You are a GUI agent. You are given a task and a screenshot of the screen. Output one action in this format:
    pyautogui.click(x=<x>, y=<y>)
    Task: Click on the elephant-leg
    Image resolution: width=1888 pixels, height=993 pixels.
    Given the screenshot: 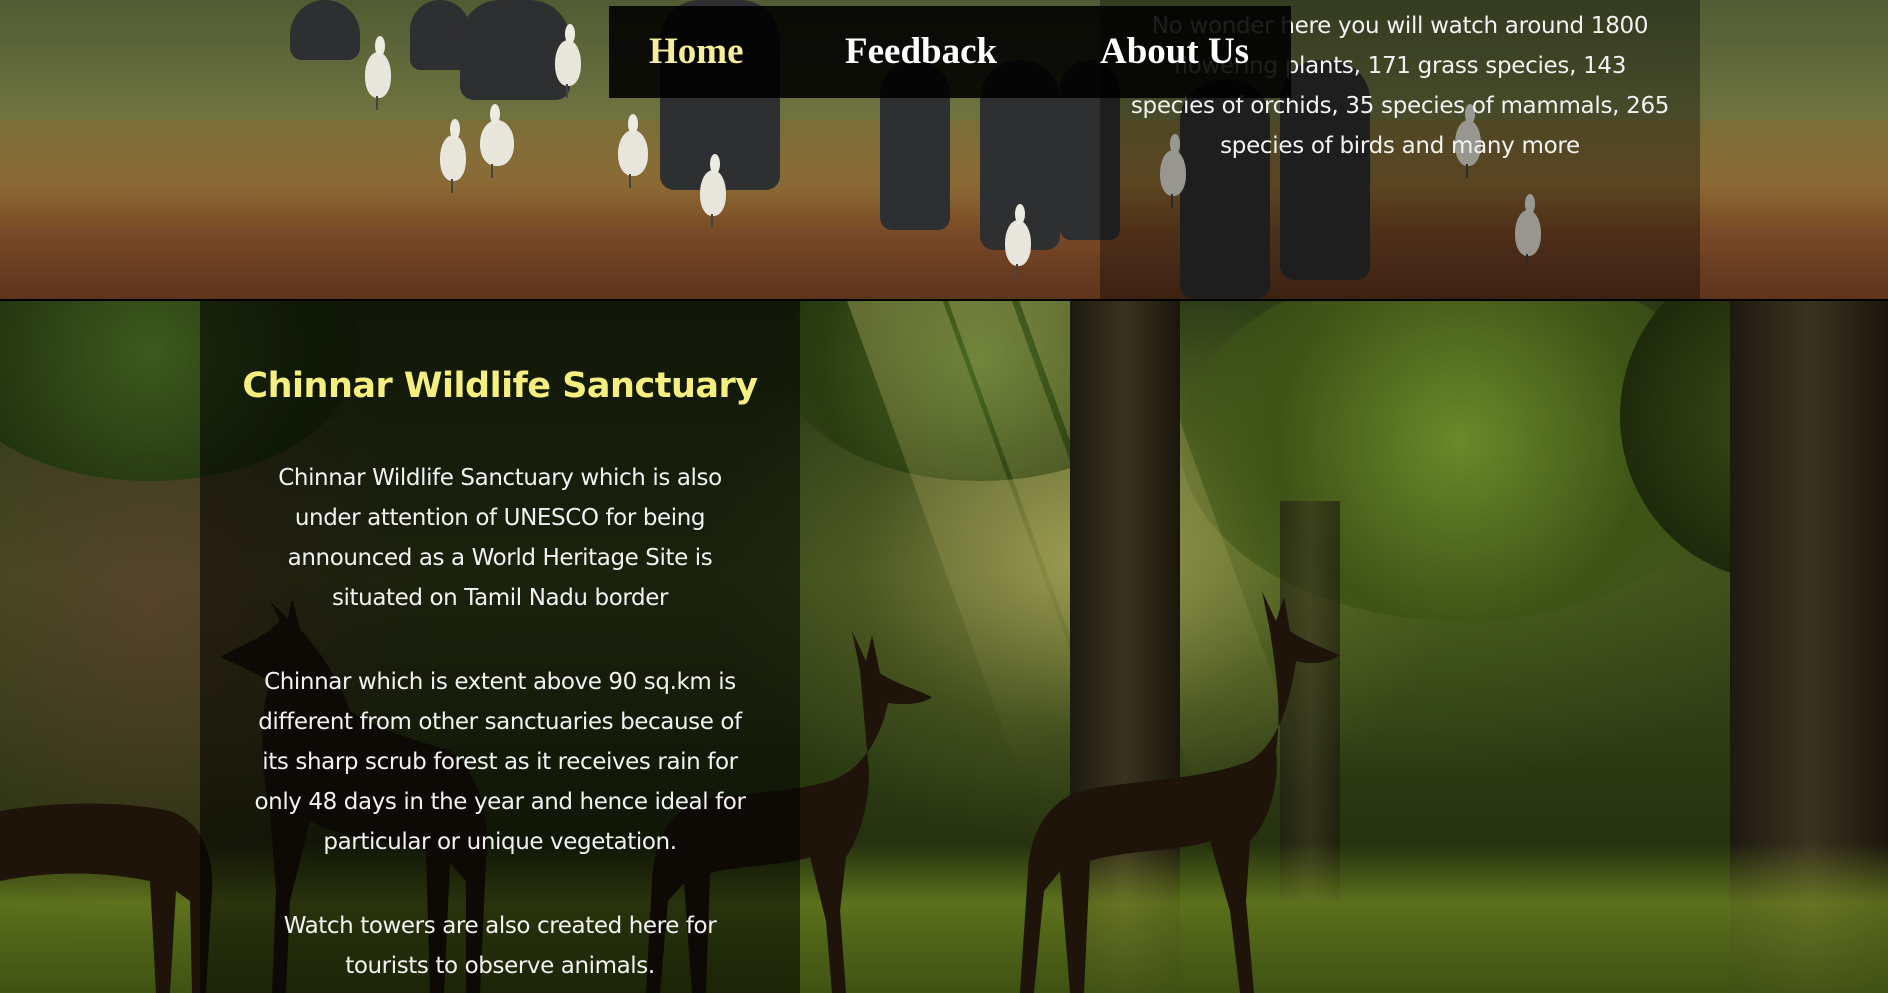 What is the action you would take?
    pyautogui.click(x=515, y=50)
    